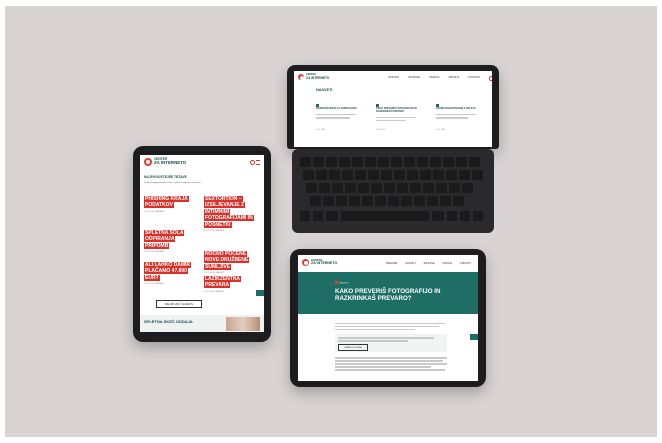 This screenshot has height=443, width=662. I want to click on category-tag: NASVETI, so click(342, 283).